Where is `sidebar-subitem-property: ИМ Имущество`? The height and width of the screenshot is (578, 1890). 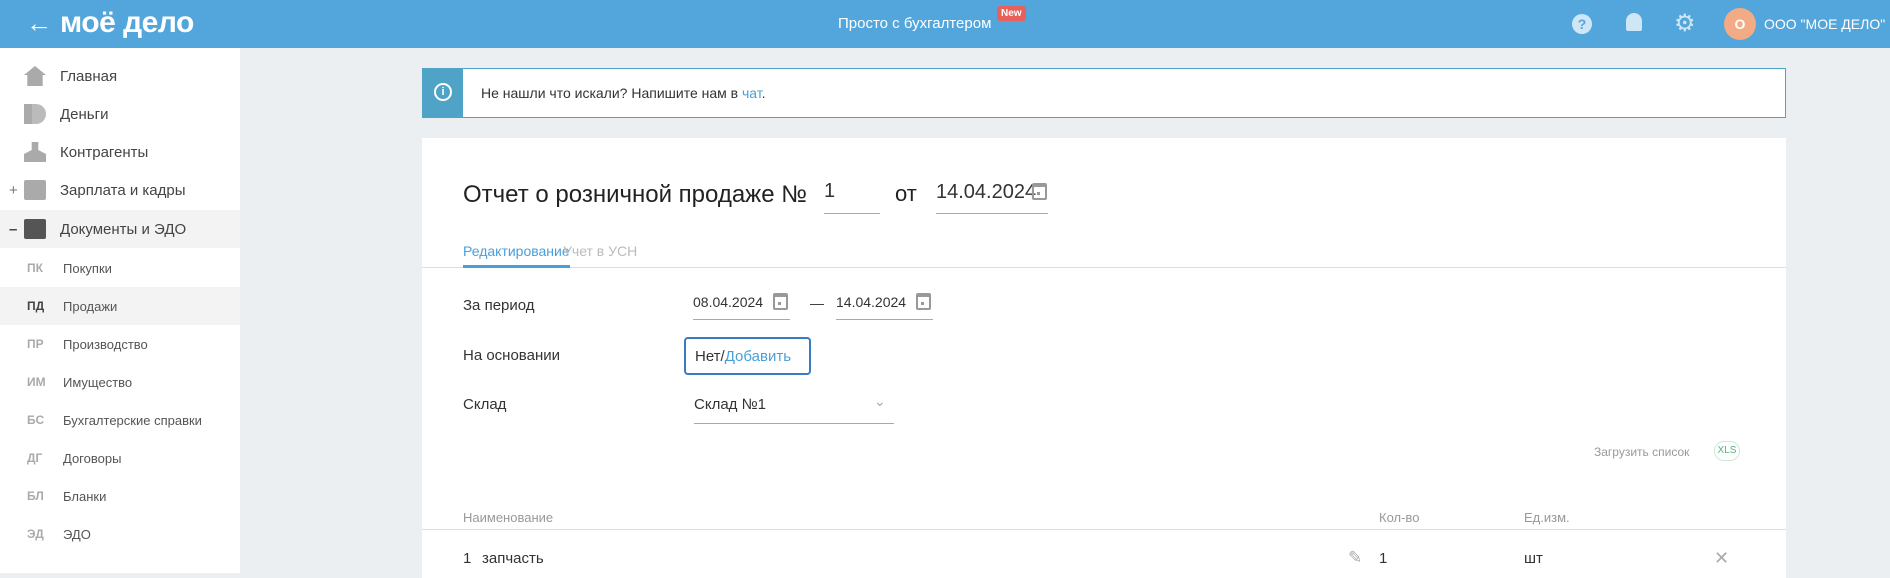 sidebar-subitem-property: ИМ Имущество is located at coordinates (120, 382).